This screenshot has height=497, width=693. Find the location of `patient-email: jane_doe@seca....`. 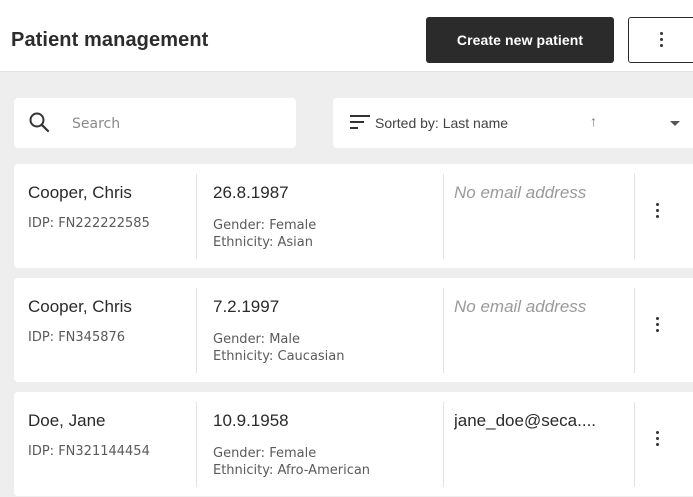

patient-email: jane_doe@seca.... is located at coordinates (525, 420).